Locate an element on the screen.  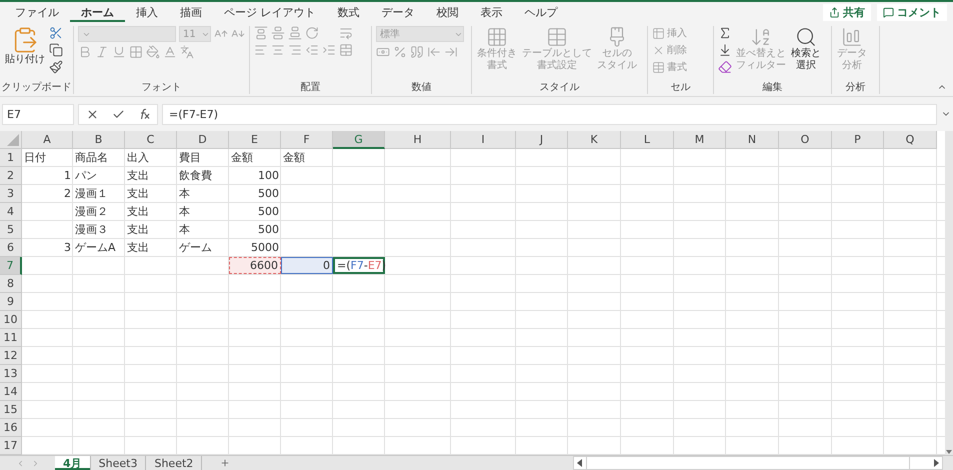
row-header: 15 is located at coordinates (11, 410).